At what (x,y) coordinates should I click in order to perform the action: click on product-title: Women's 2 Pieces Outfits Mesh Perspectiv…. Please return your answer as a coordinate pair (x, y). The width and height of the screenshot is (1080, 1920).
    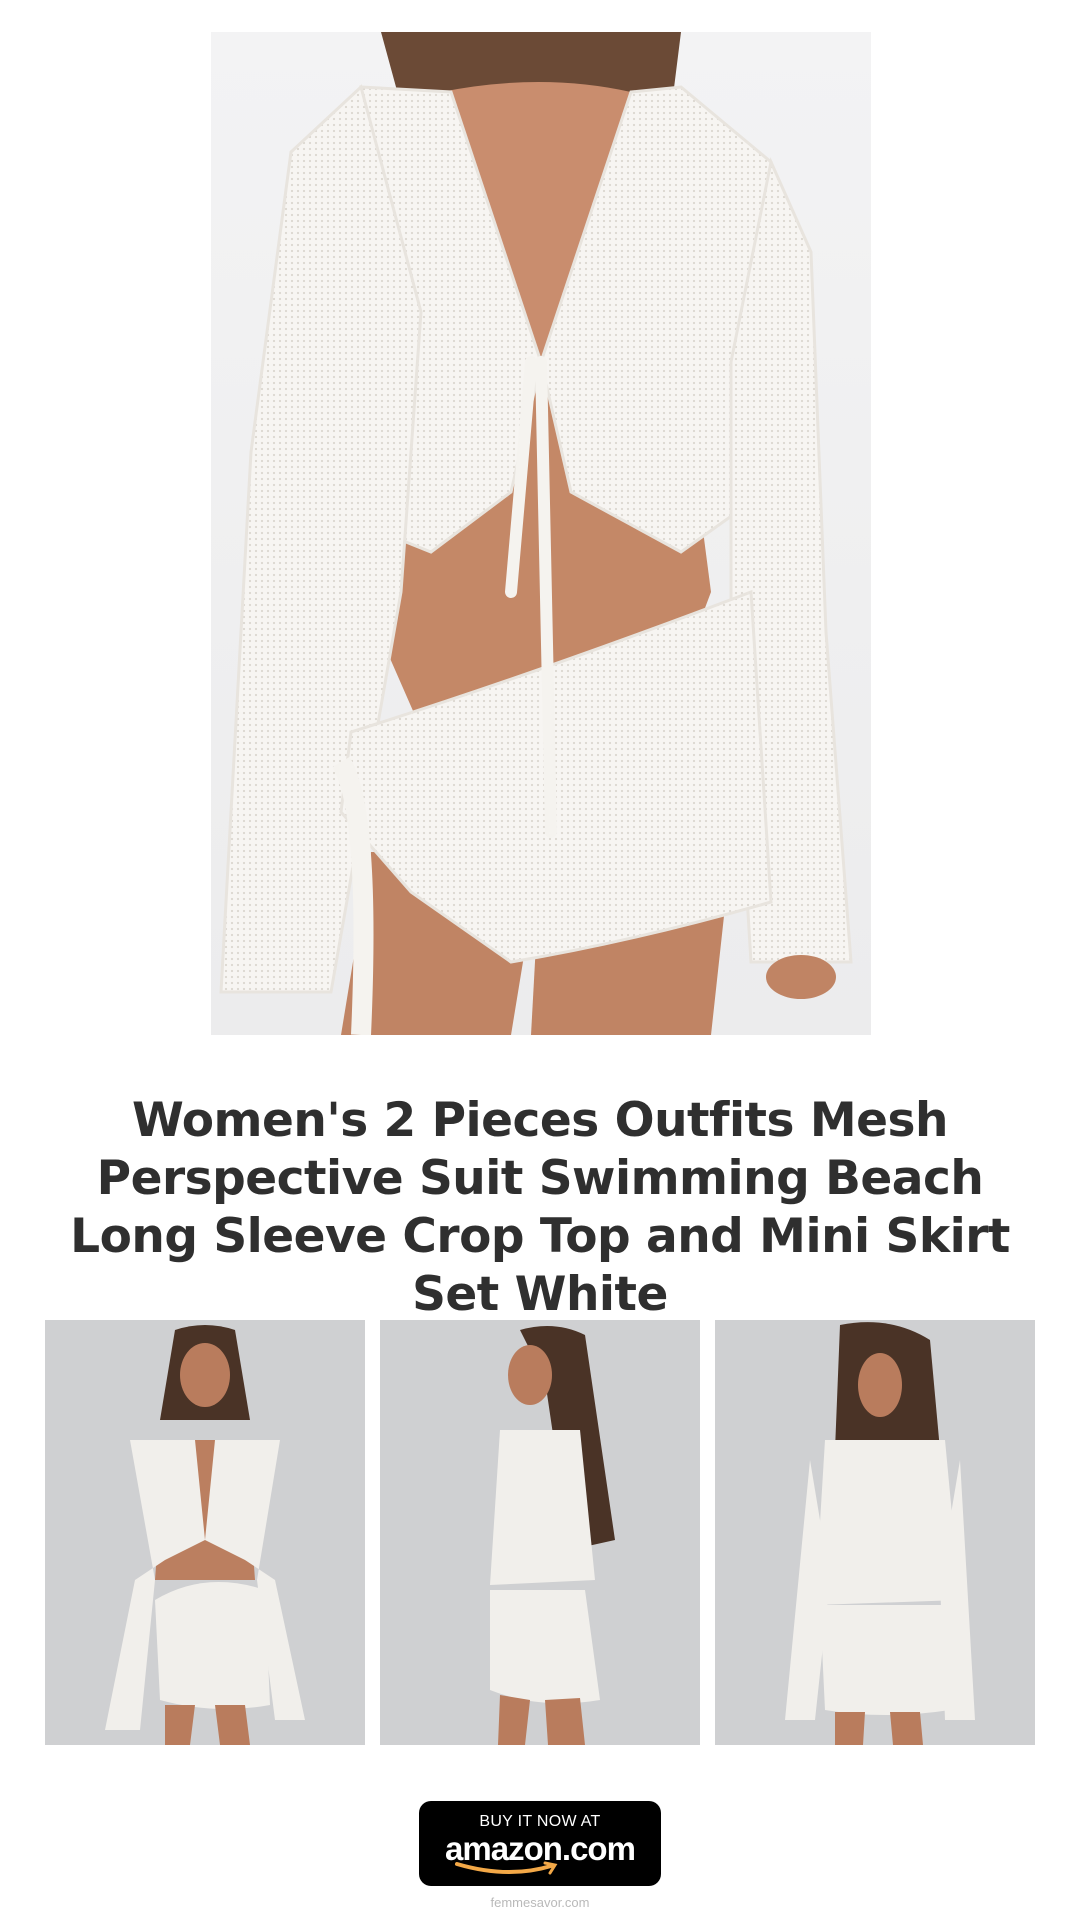
    Looking at the image, I should click on (540, 1207).